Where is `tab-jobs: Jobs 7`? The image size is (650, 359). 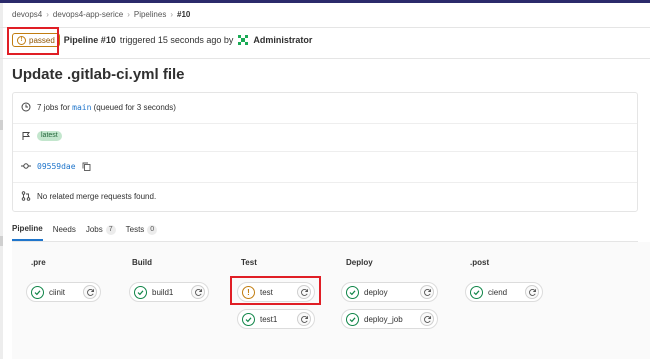 tab-jobs: Jobs 7 is located at coordinates (101, 232).